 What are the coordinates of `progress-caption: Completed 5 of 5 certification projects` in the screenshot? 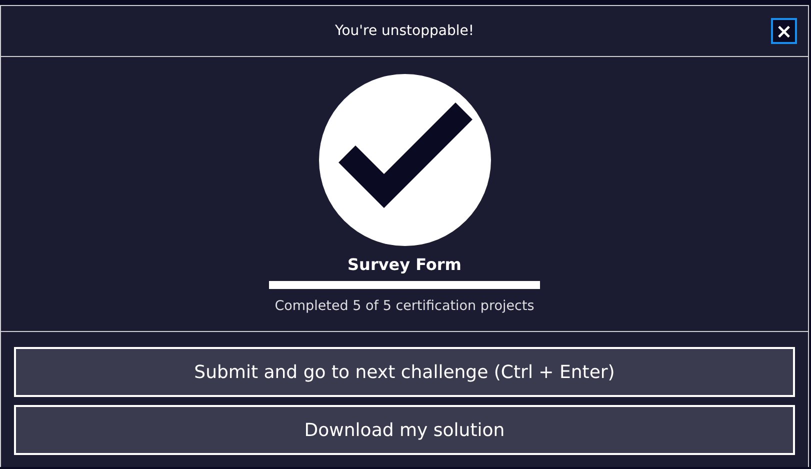 It's located at (404, 306).